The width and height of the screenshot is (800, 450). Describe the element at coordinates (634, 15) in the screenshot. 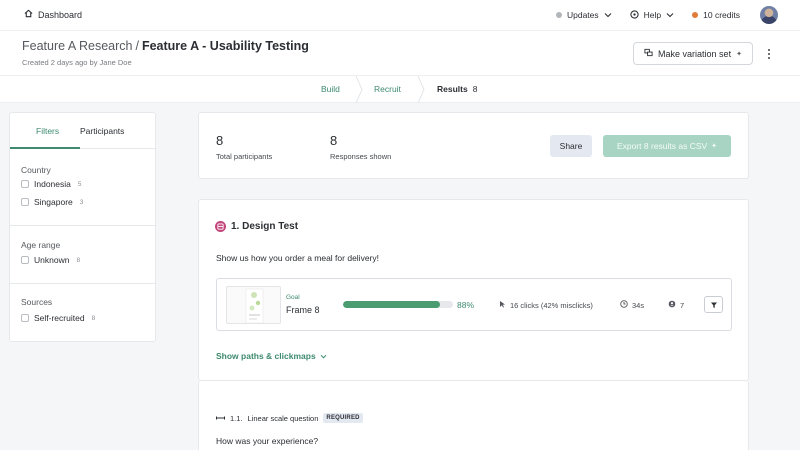

I see `help-icon` at that location.